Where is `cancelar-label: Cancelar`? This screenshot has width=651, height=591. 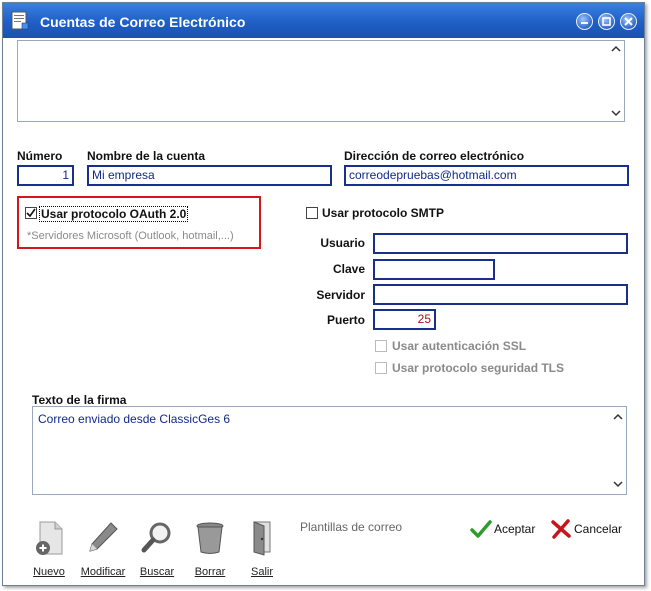
cancelar-label: Cancelar is located at coordinates (598, 529).